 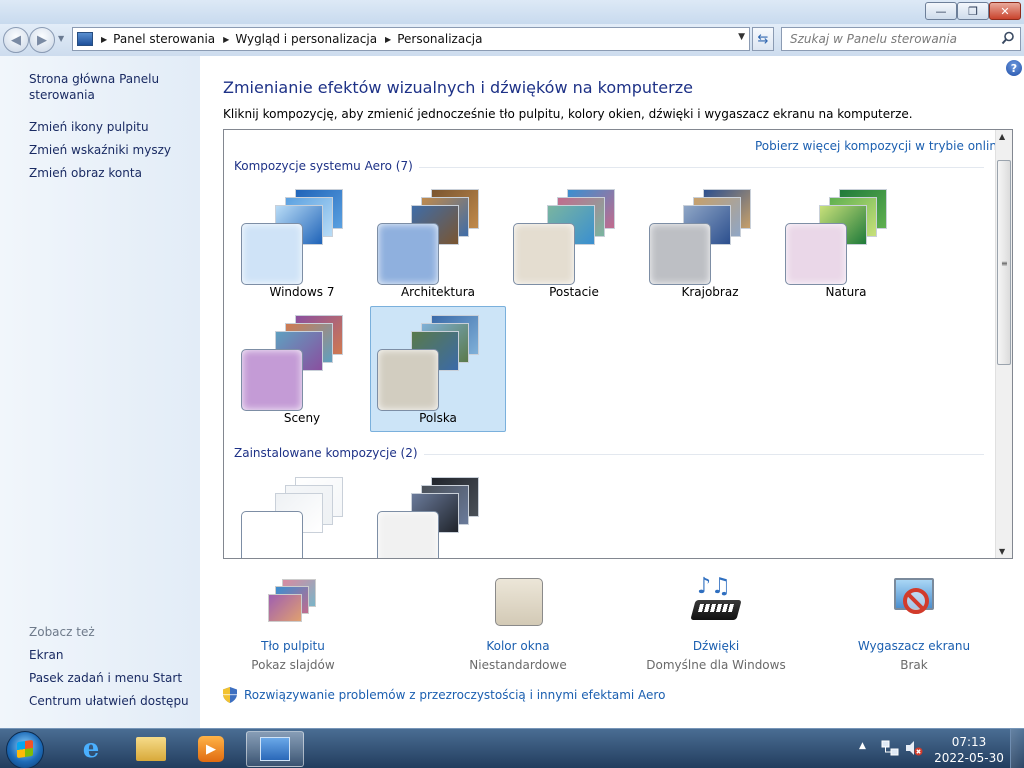 What do you see at coordinates (109, 150) in the screenshot?
I see `change-mouse-pointers-link: Zmień wskaźniki myszy` at bounding box center [109, 150].